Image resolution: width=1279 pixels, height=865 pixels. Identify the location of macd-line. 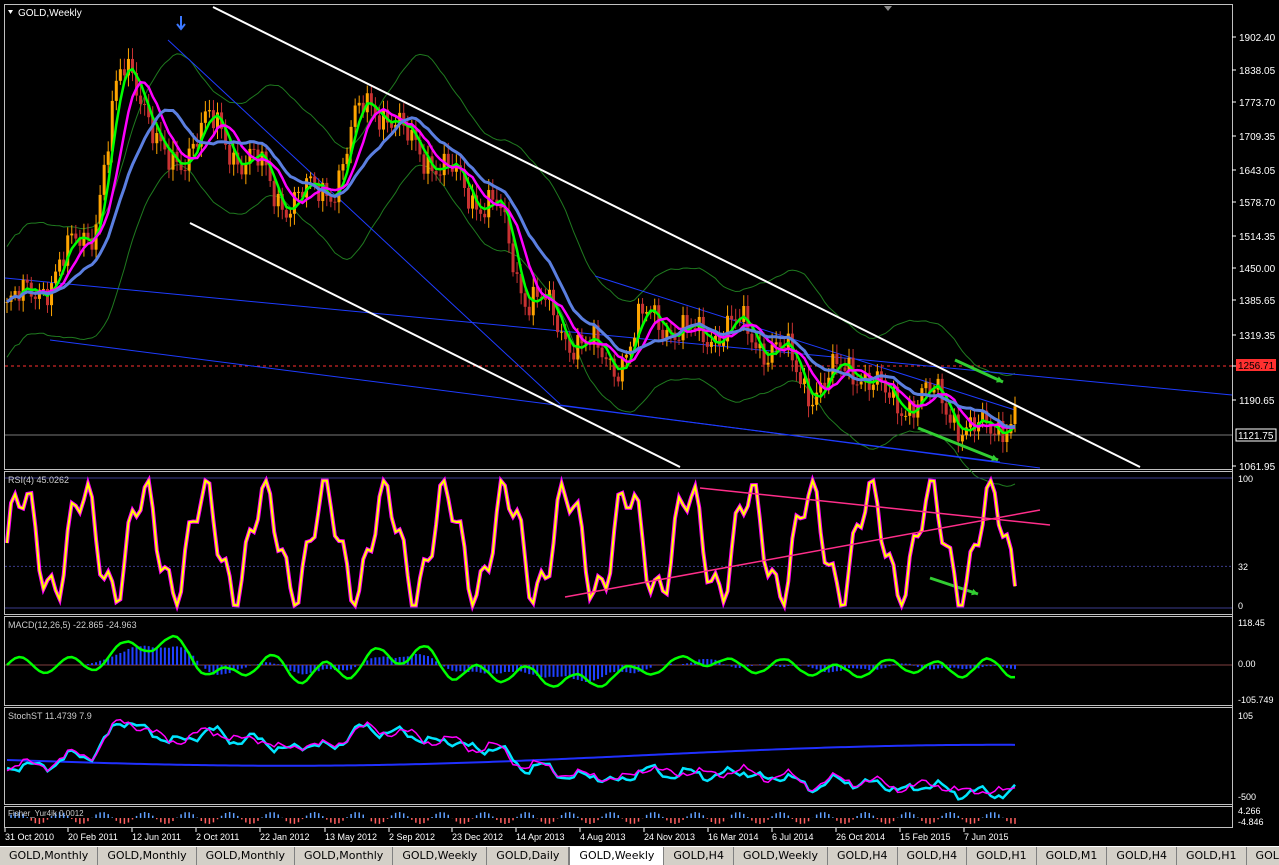
(511, 661).